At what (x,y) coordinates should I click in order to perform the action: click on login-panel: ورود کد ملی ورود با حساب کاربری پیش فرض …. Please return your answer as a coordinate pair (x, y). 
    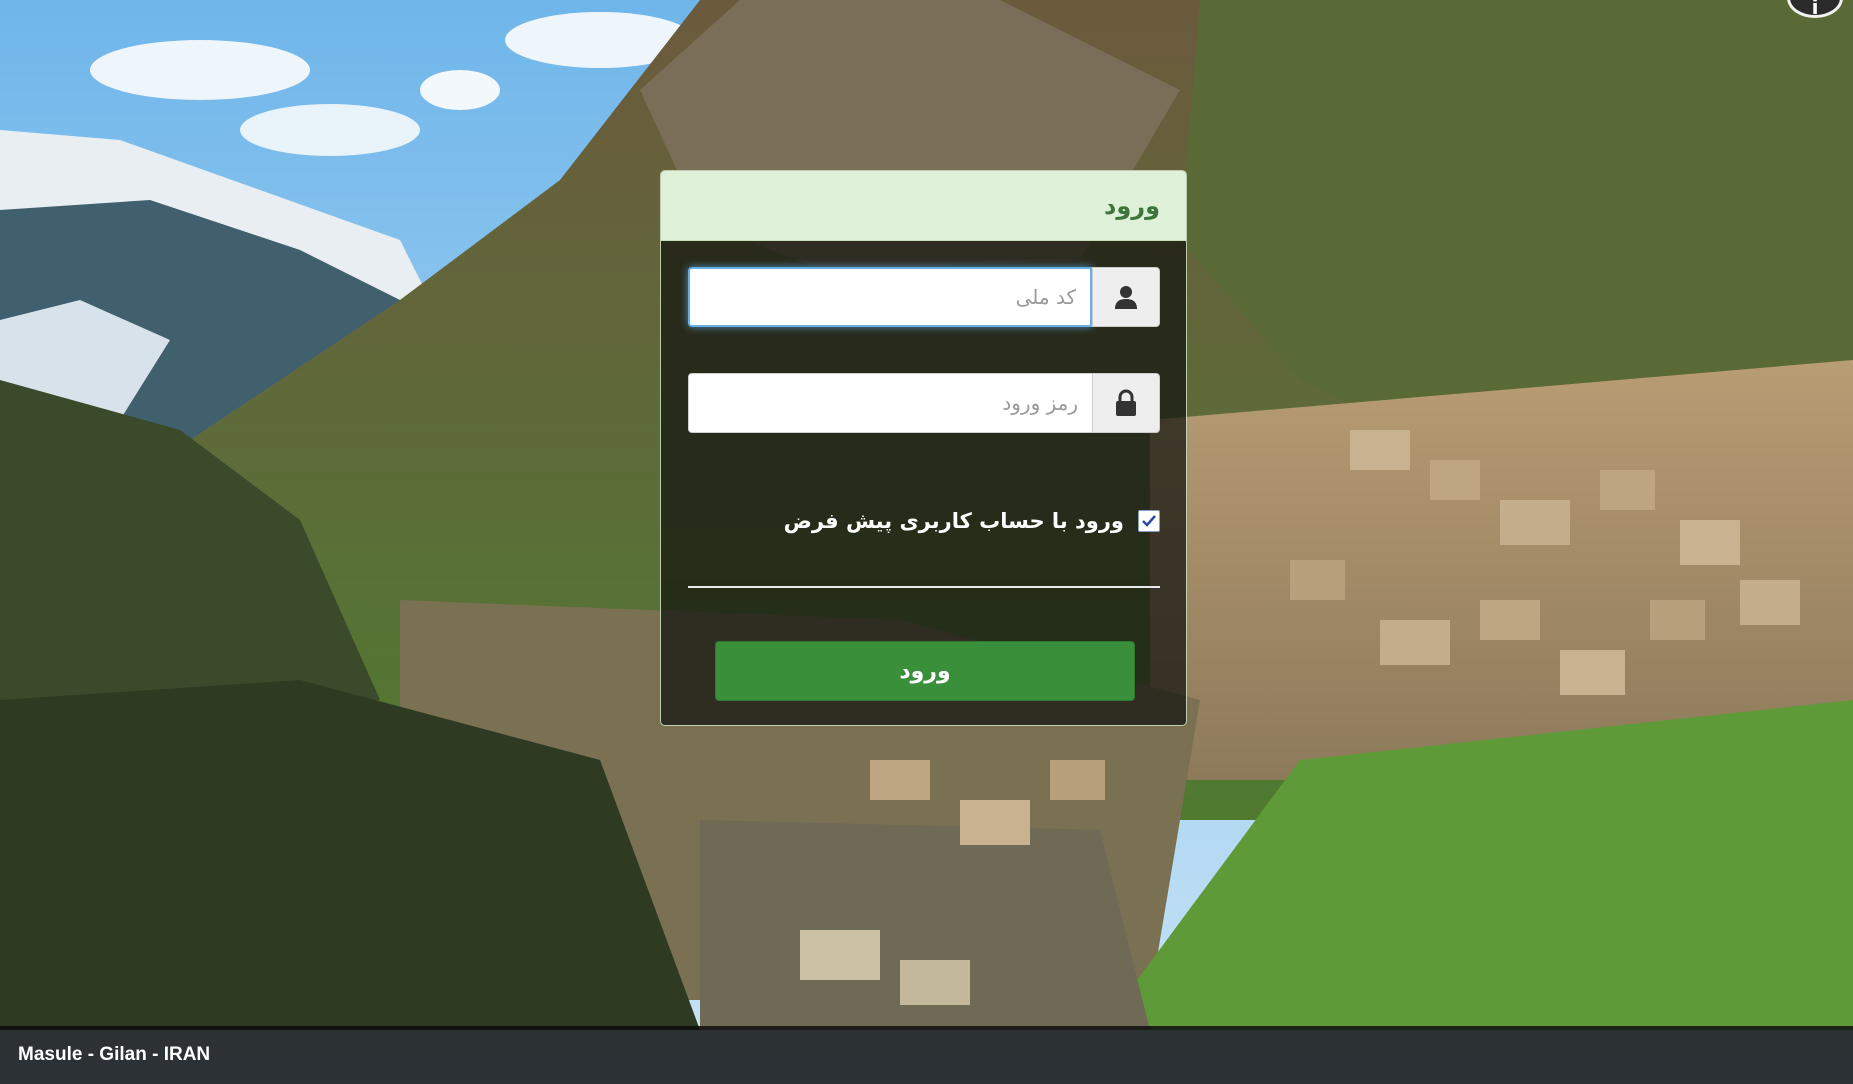
    Looking at the image, I should click on (923, 448).